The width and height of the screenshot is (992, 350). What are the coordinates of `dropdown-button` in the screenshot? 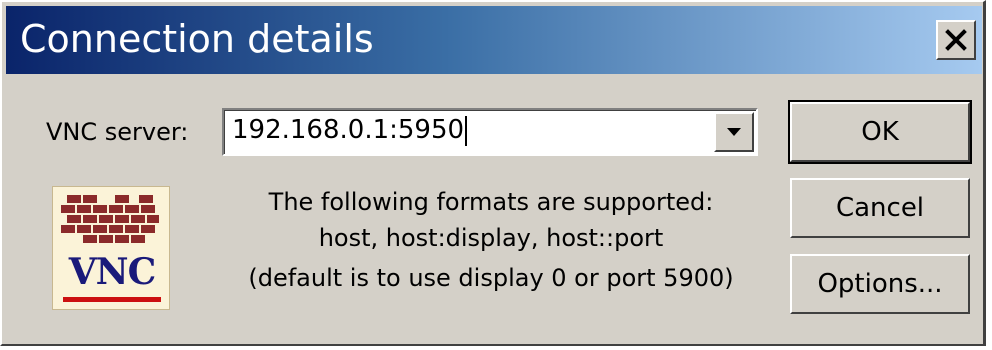 It's located at (734, 132).